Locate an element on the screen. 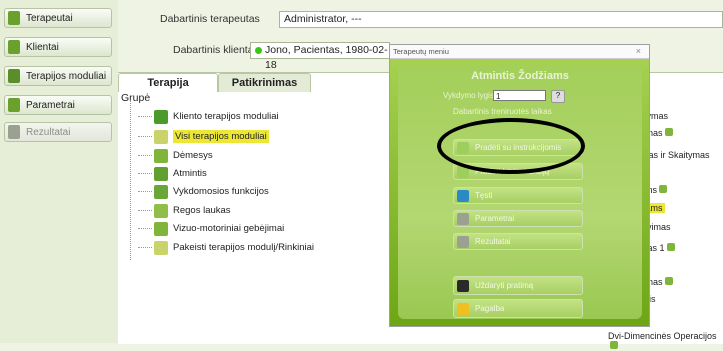  nav-results-button: Rezultatai is located at coordinates (58, 132).